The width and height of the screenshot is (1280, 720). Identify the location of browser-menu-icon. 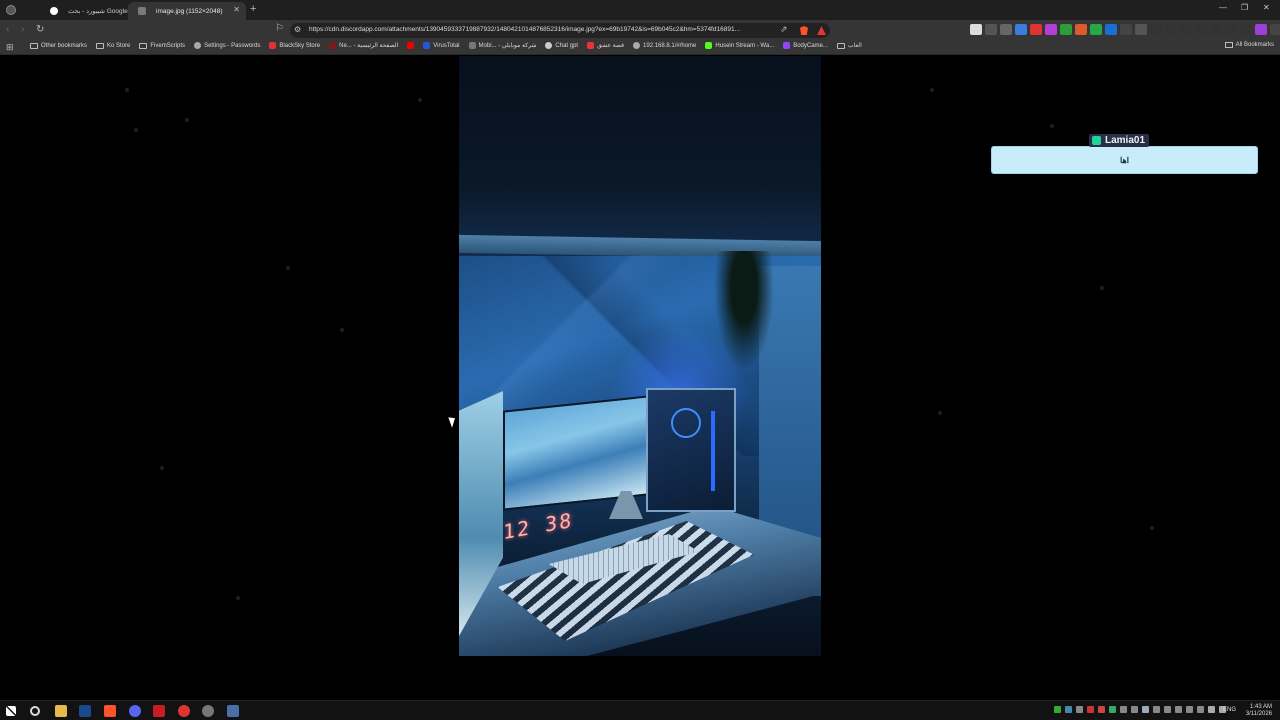
(11, 10).